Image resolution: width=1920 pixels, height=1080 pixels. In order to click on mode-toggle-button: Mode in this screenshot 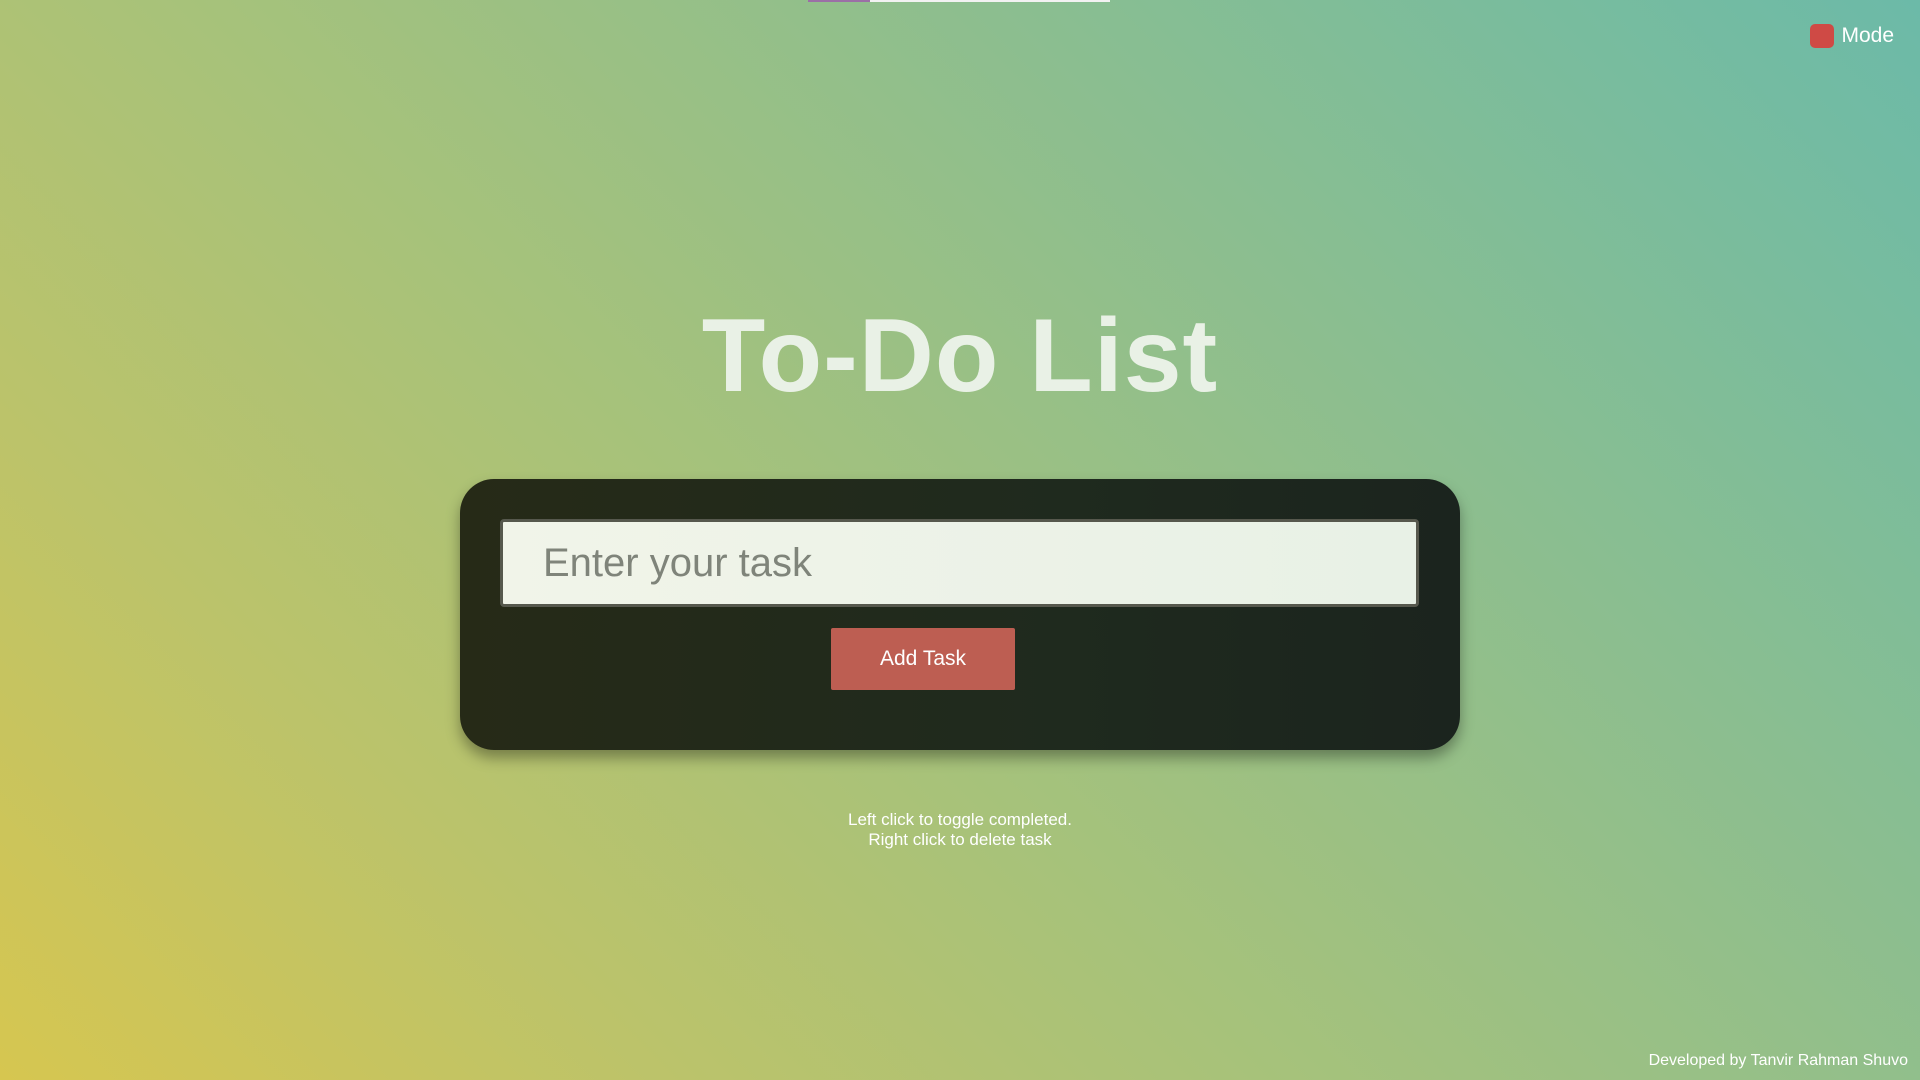, I will do `click(1852, 36)`.